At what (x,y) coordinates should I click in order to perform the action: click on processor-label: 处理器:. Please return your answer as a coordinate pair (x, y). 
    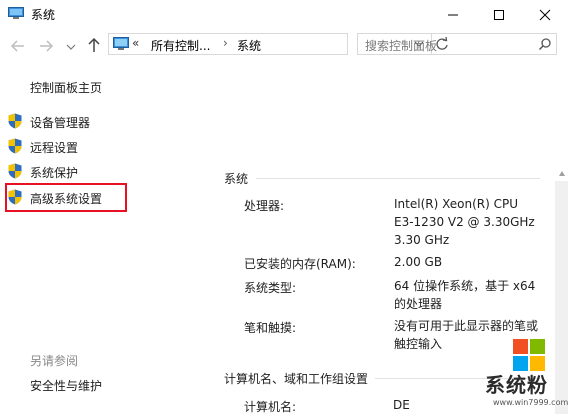
    Looking at the image, I should click on (264, 206).